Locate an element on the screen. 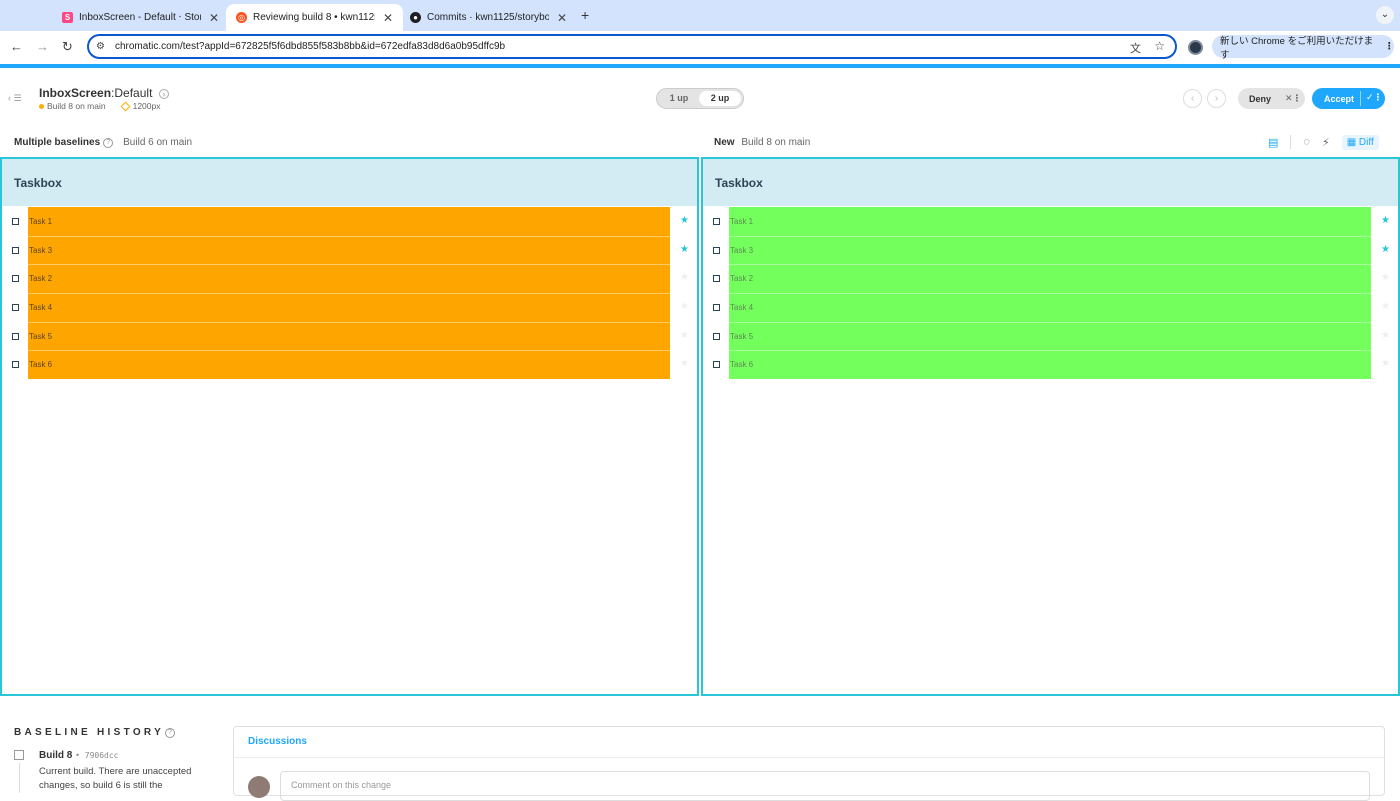 Image resolution: width=1400 pixels, height=801 pixels. bookmark-star-icon: ☆ is located at coordinates (1159, 46).